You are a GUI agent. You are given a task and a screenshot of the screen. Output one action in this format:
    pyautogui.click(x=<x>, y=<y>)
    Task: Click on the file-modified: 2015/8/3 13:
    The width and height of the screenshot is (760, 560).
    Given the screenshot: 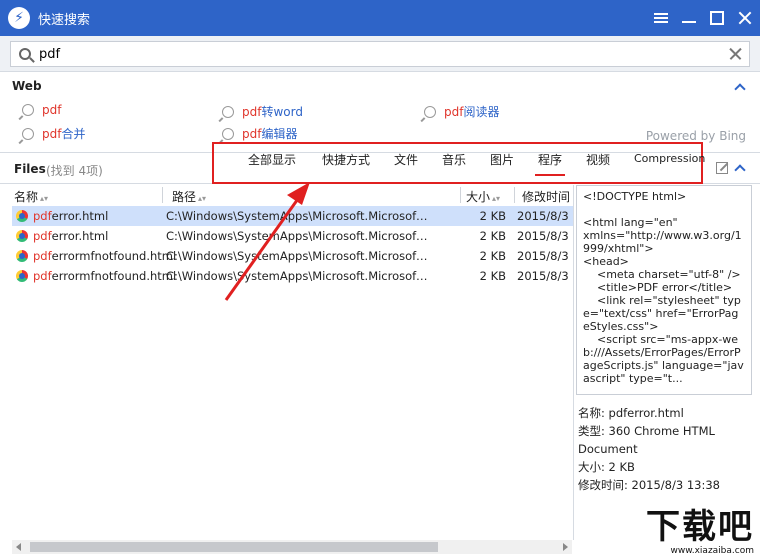 What is the action you would take?
    pyautogui.click(x=545, y=256)
    